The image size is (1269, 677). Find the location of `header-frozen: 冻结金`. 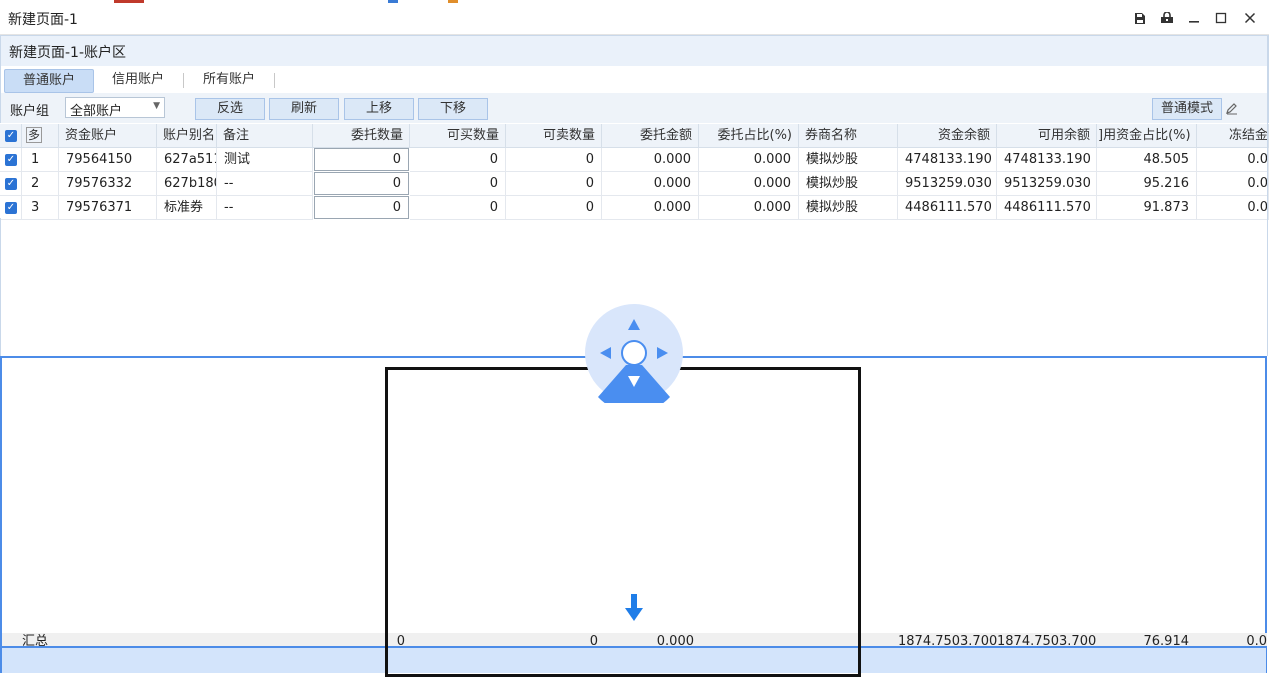

header-frozen: 冻结金 is located at coordinates (1233, 136).